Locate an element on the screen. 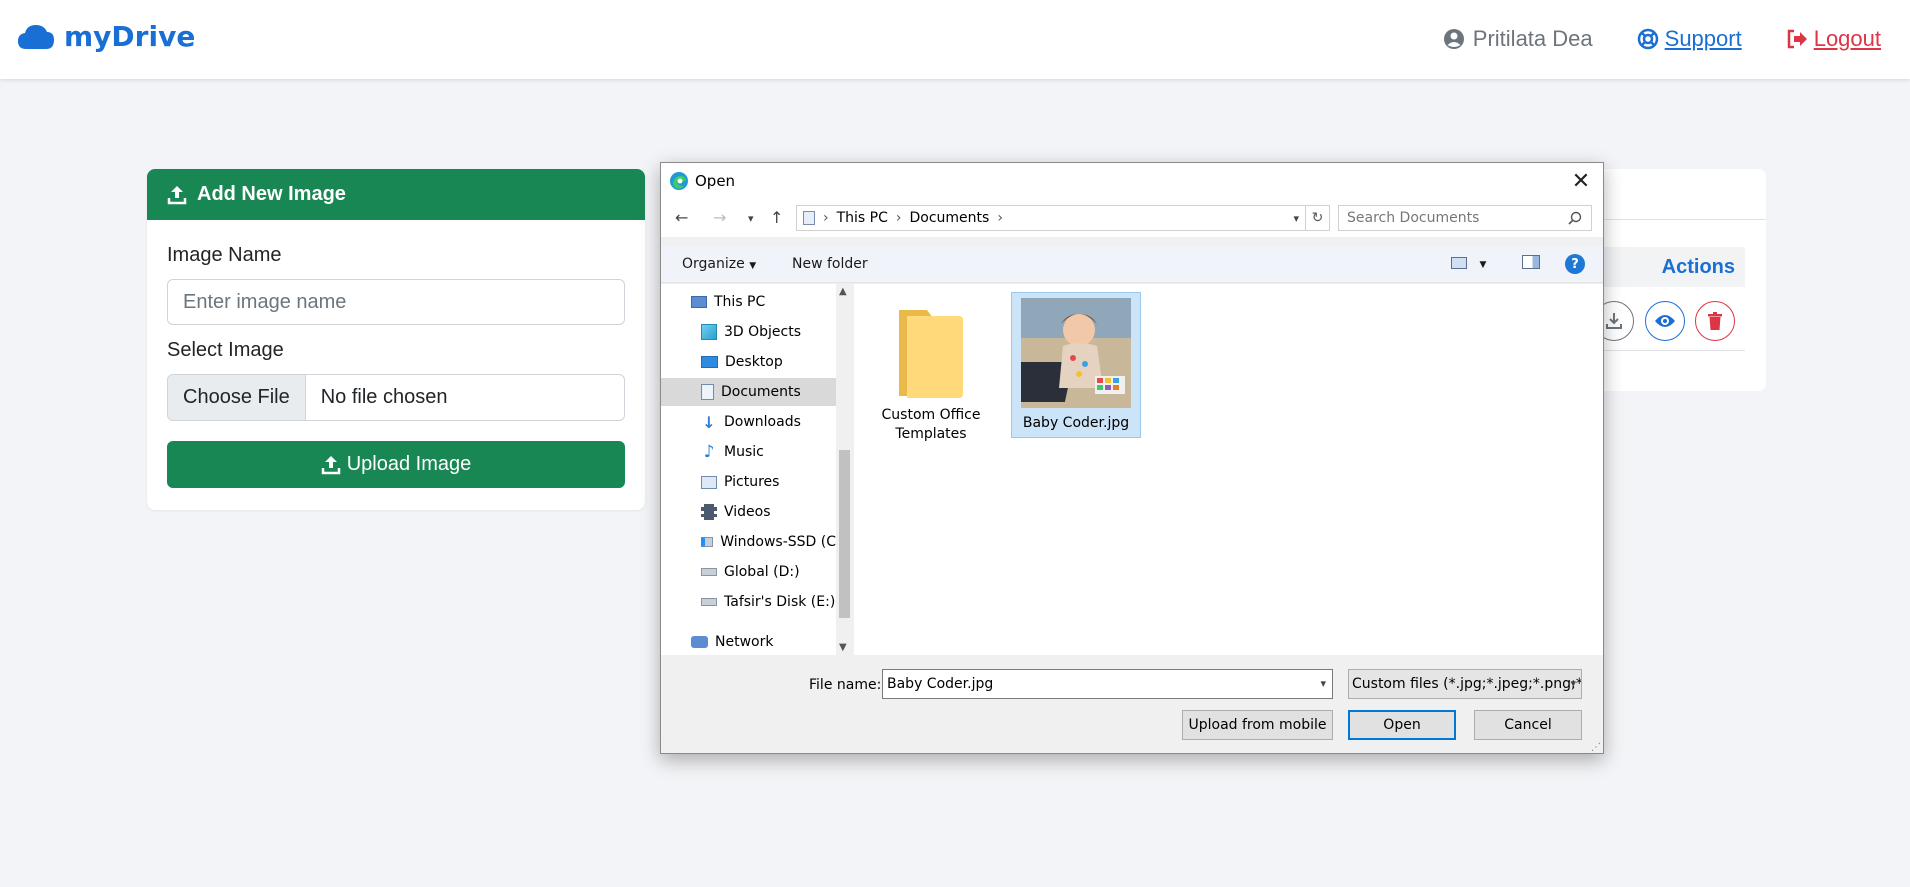  user-display: Pritilata Dea is located at coordinates (1518, 39).